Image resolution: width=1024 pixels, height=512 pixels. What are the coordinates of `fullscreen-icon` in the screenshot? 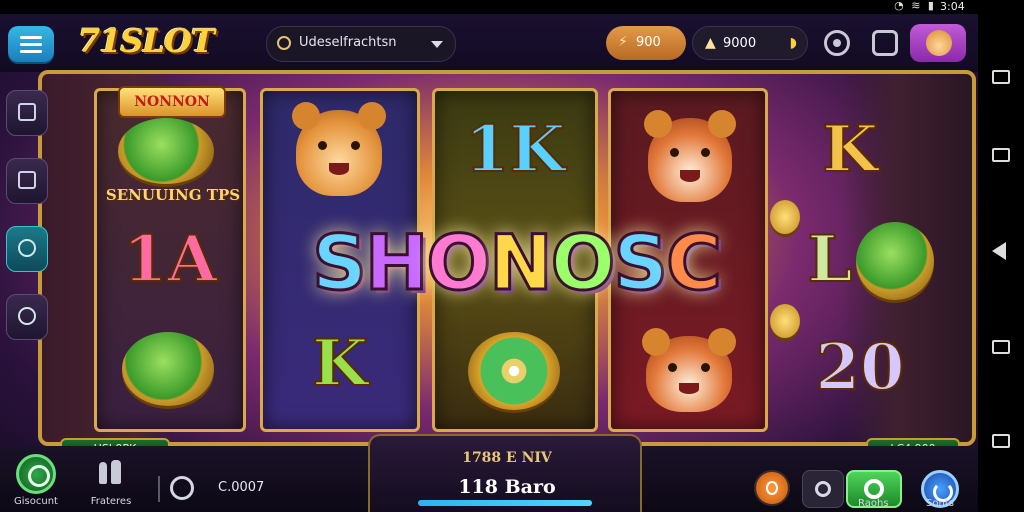 It's located at (885, 43).